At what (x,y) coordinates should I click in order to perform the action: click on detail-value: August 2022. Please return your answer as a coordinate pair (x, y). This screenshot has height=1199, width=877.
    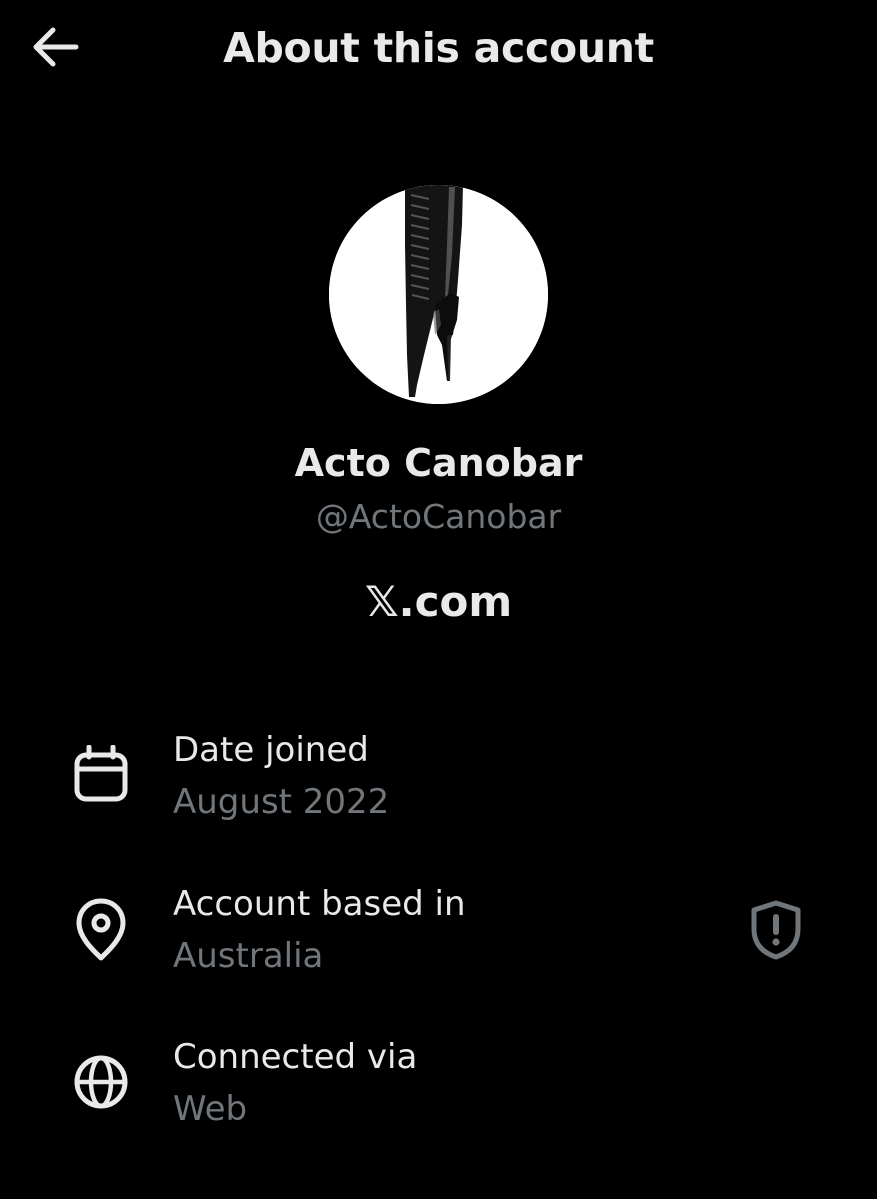
    Looking at the image, I should click on (281, 802).